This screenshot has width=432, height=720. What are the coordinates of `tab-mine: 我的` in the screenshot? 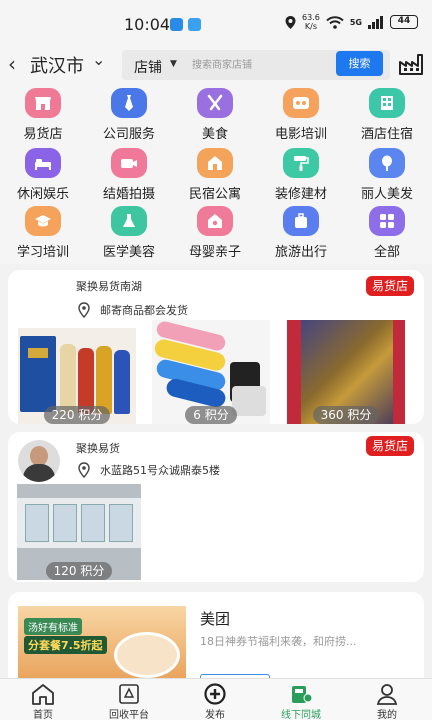 It's located at (387, 699).